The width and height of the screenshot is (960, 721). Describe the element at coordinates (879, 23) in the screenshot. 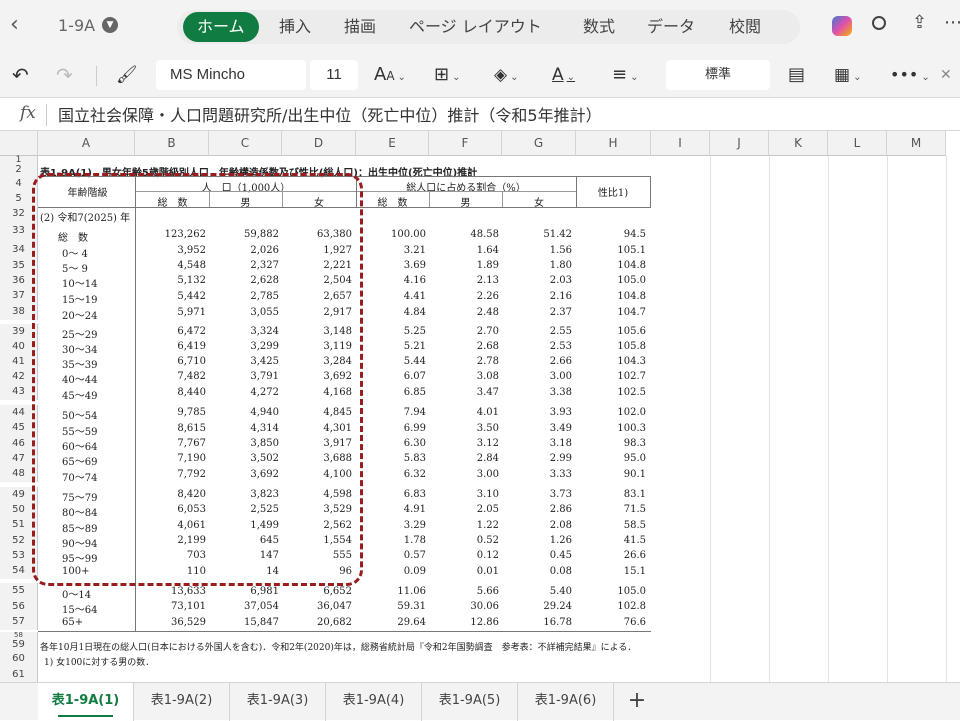

I see `search-icon` at that location.